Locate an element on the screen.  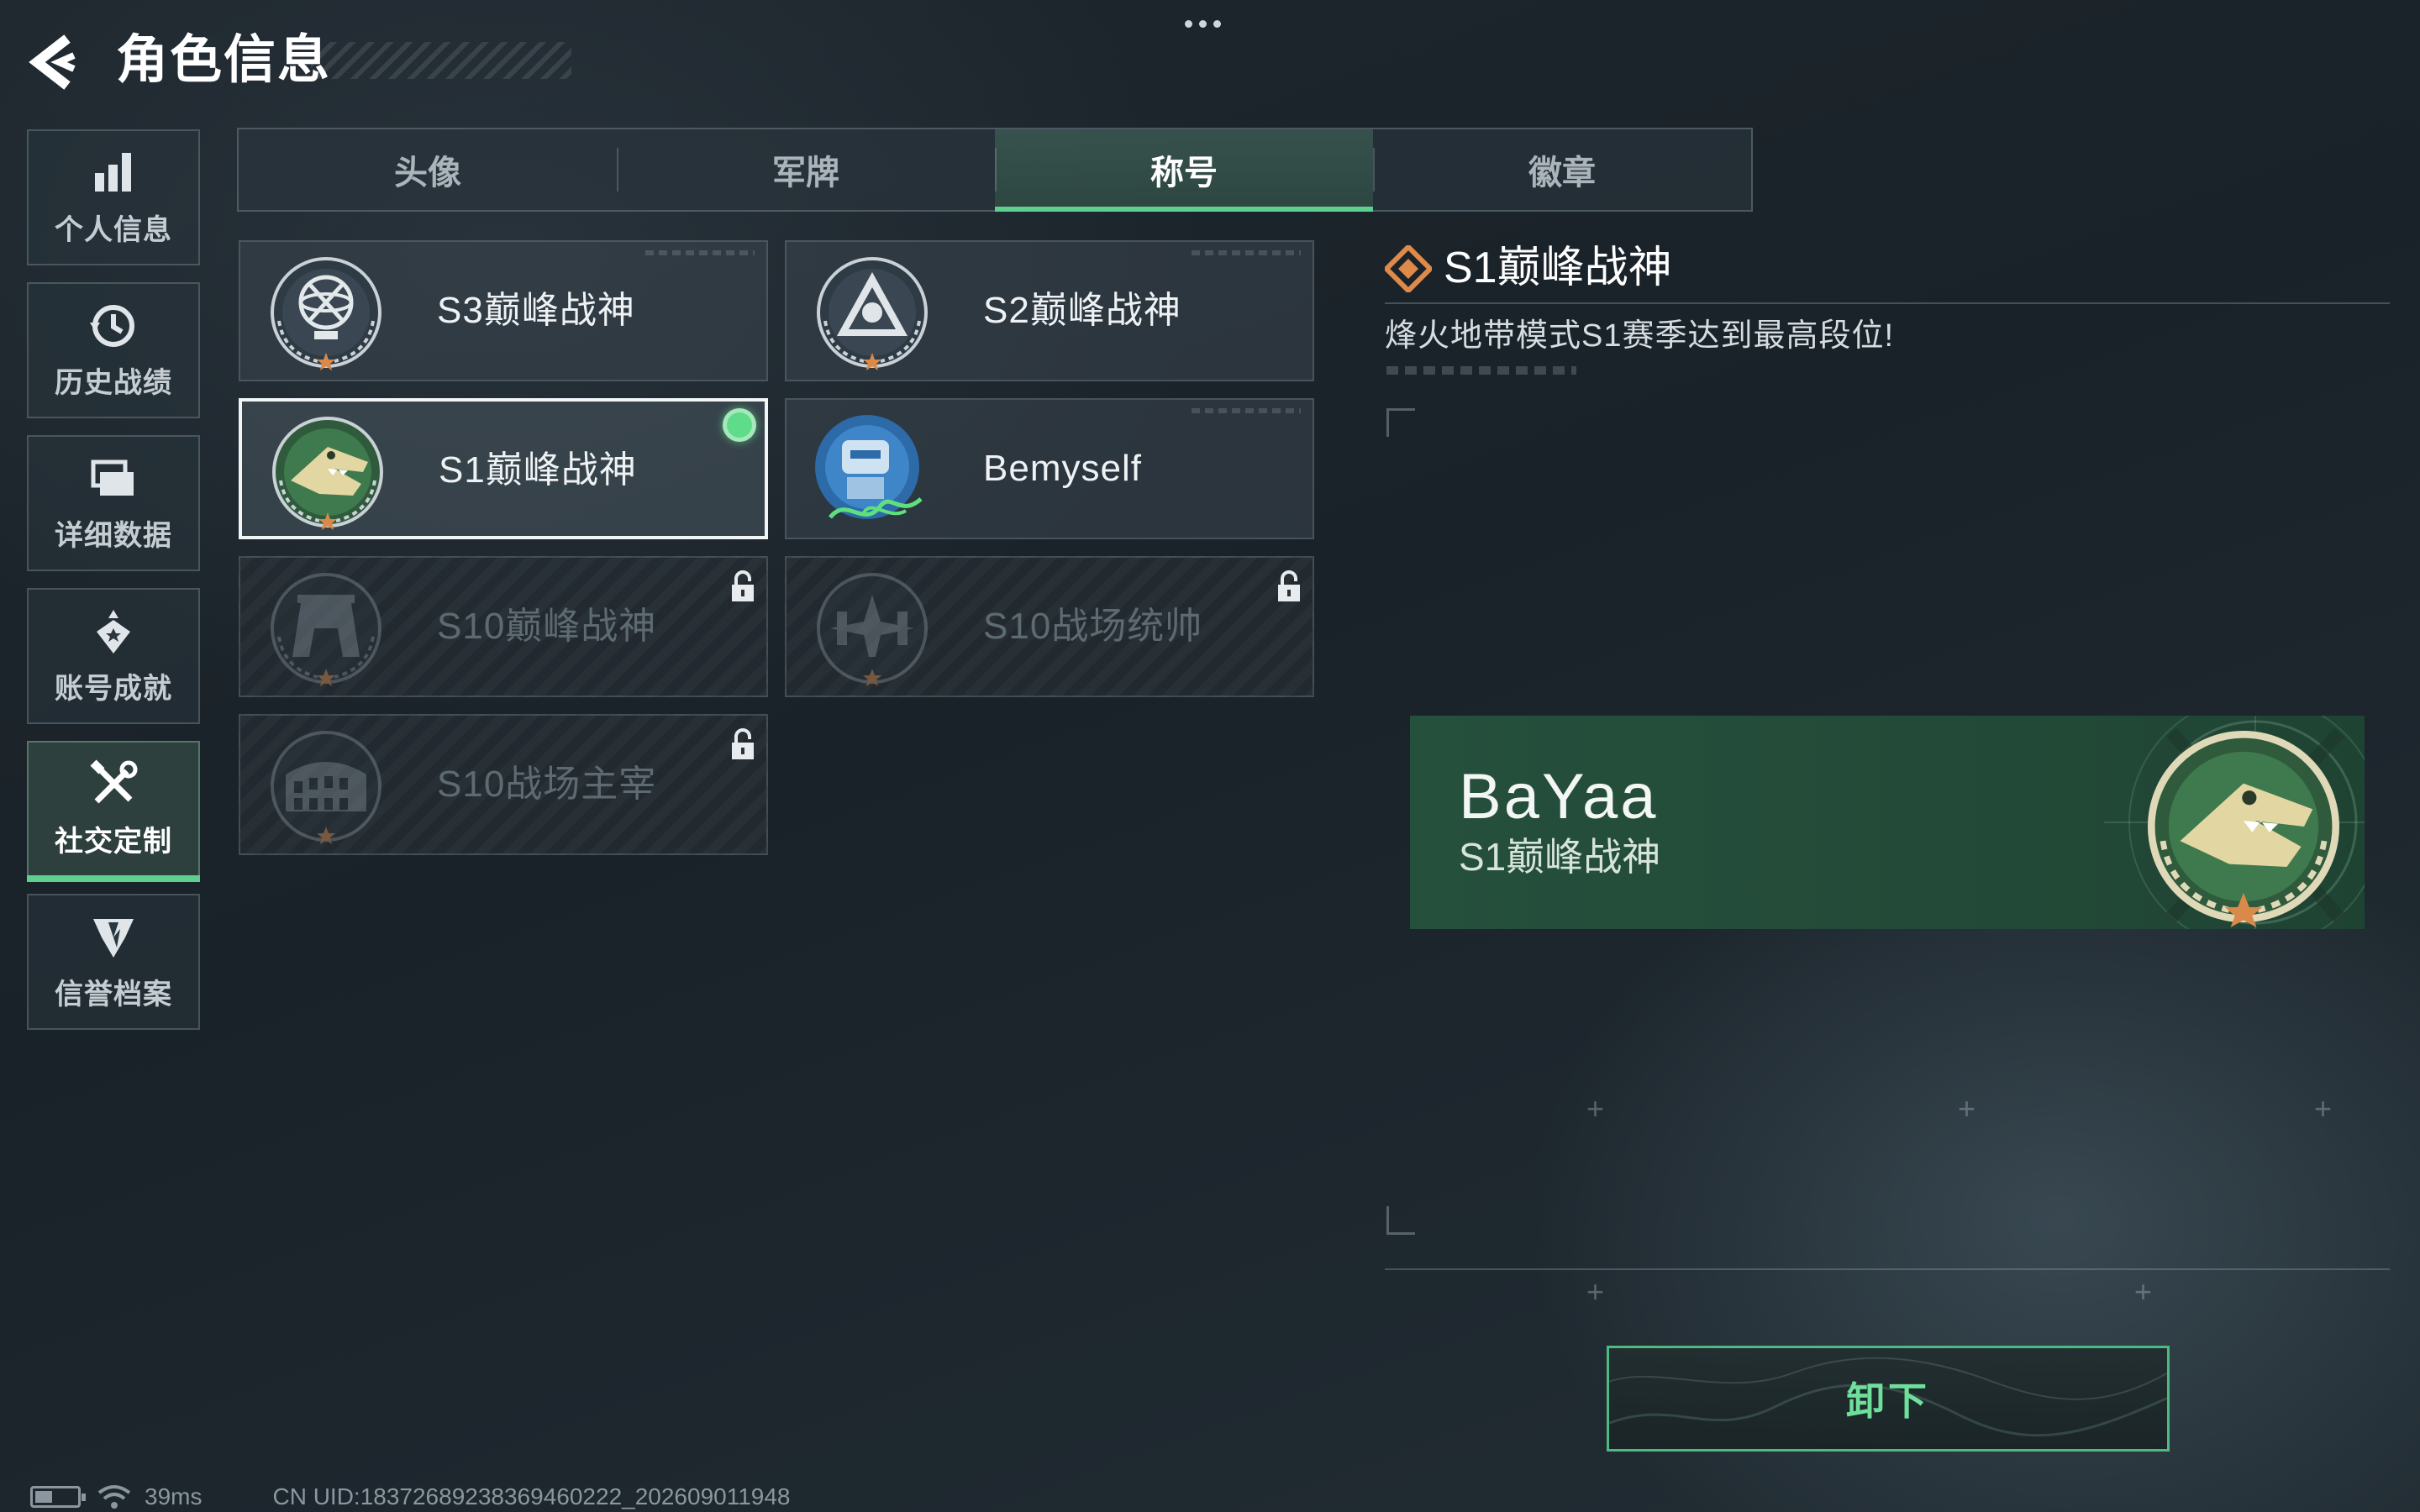
back-arrow-icon is located at coordinates (52, 62).